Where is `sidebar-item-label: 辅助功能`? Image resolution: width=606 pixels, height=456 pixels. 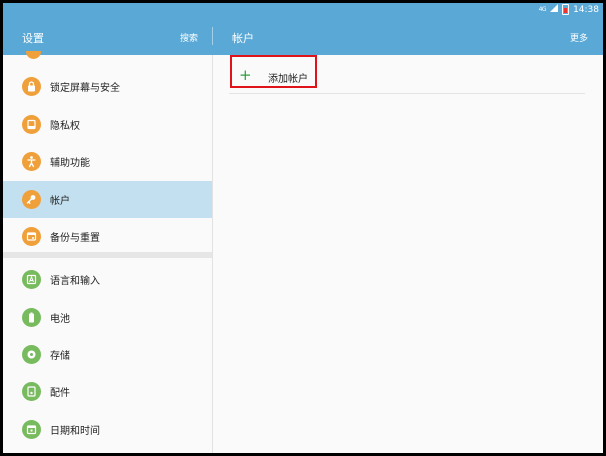 sidebar-item-label: 辅助功能 is located at coordinates (70, 163).